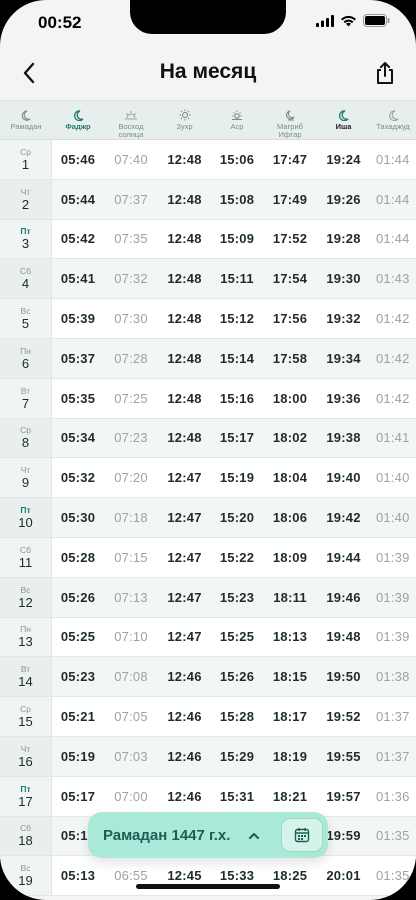 Image resolution: width=416 pixels, height=900 pixels. What do you see at coordinates (25, 470) in the screenshot?
I see `weekday-label: Чт` at bounding box center [25, 470].